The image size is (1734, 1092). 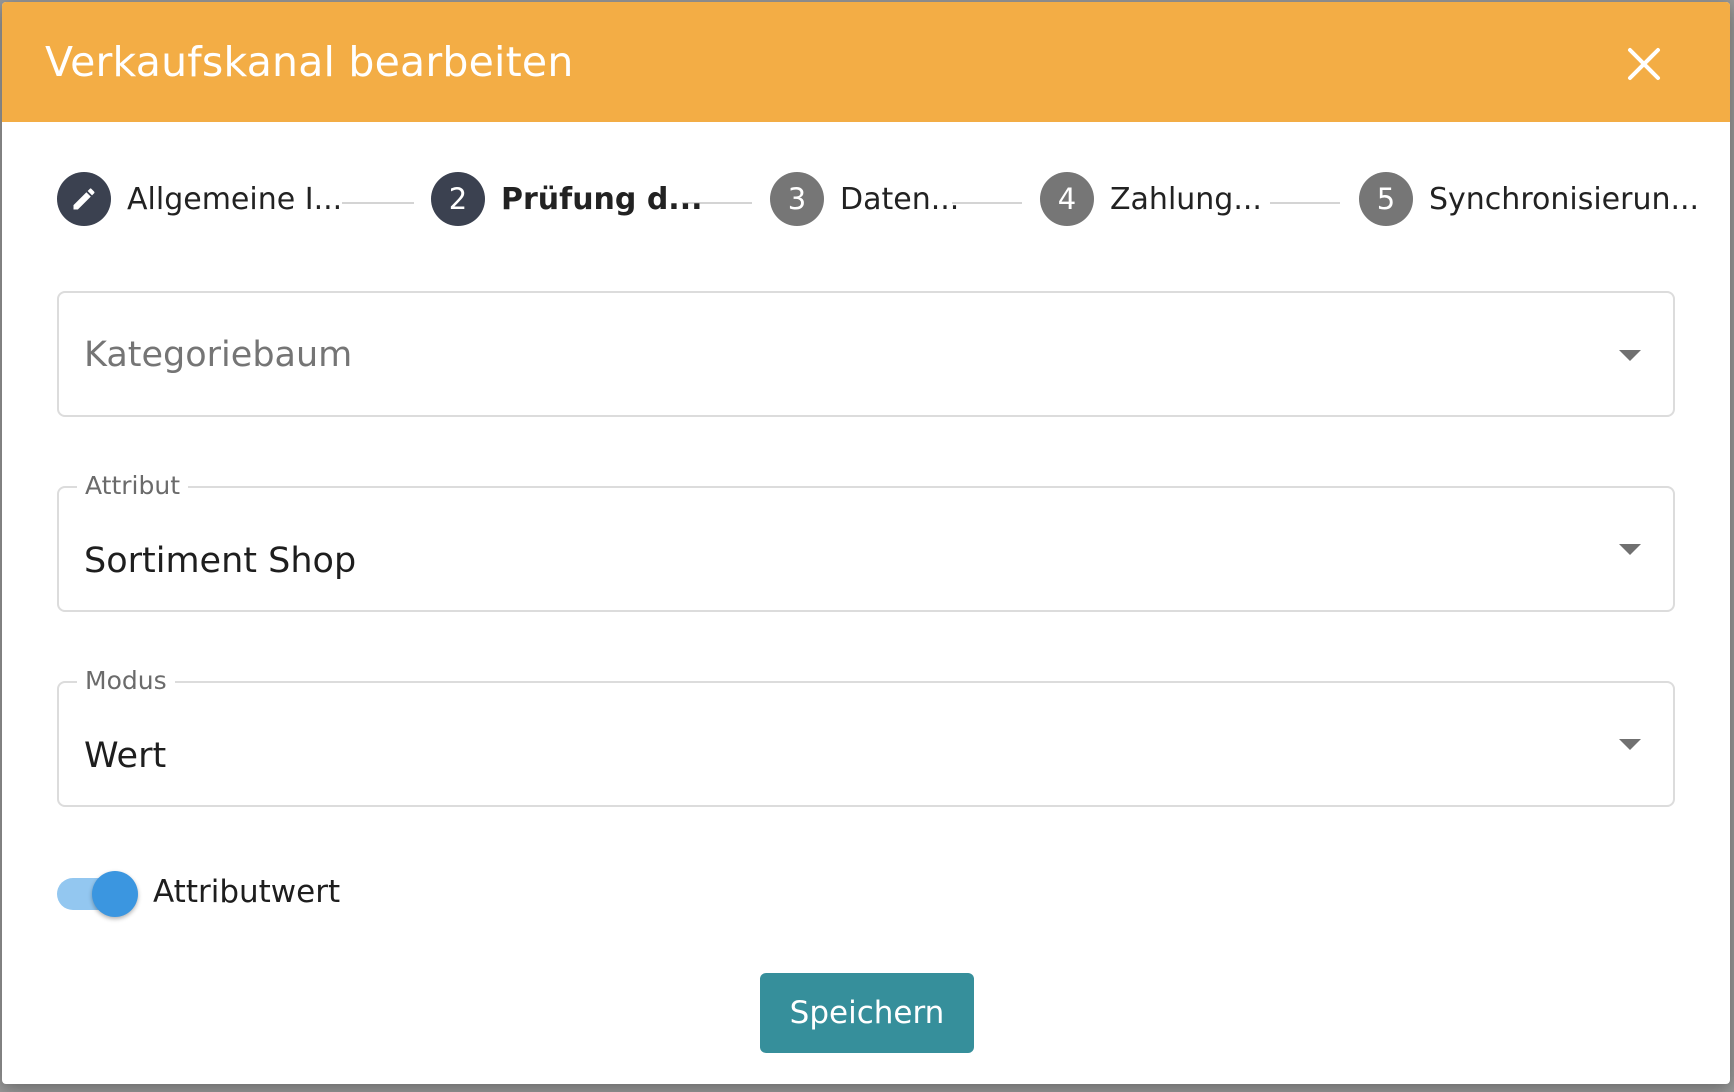 I want to click on attributwert-toggle, so click(x=98, y=894).